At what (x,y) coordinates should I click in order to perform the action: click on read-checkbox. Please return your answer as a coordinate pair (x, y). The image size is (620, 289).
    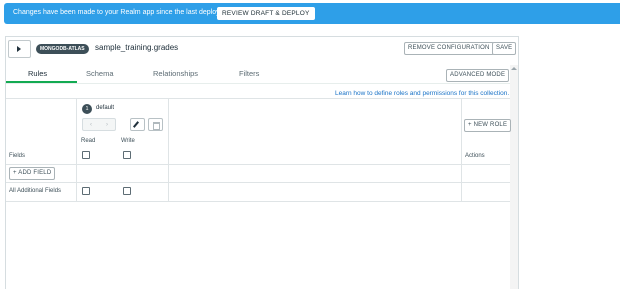
    Looking at the image, I should click on (86, 191).